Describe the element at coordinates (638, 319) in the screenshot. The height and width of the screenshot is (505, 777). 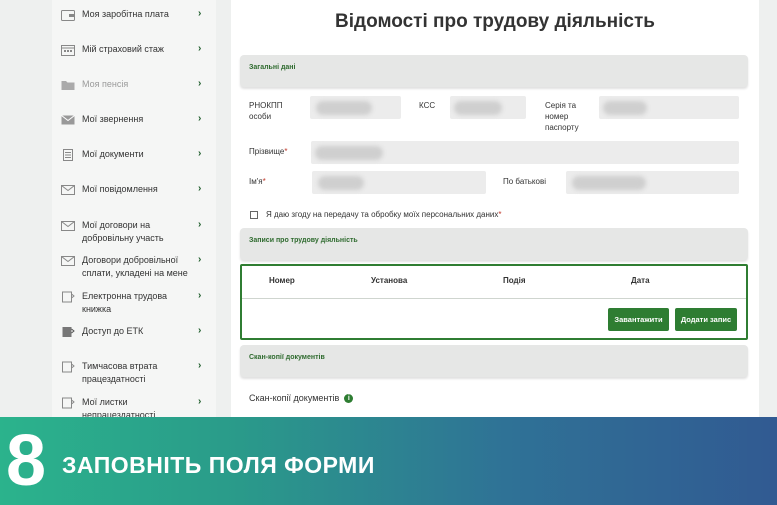
I see `upload-button: Завантажити` at that location.